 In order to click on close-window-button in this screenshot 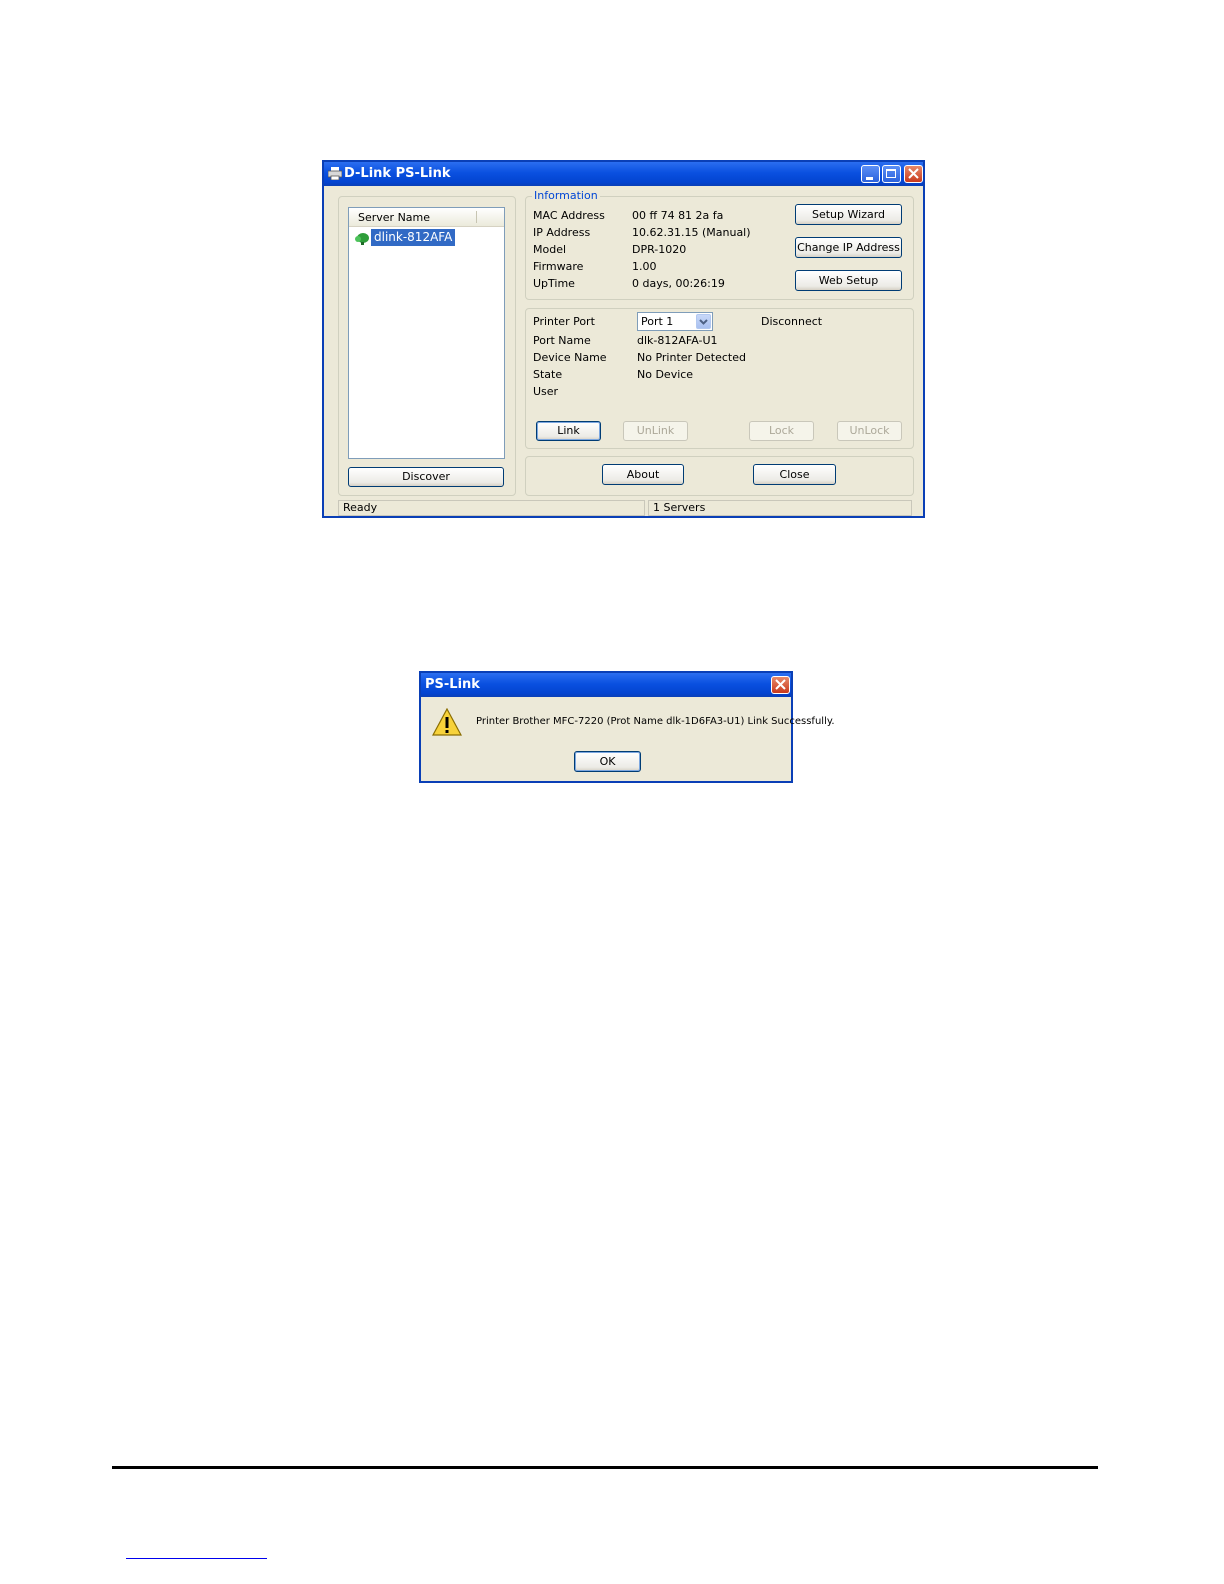, I will do `click(913, 174)`.